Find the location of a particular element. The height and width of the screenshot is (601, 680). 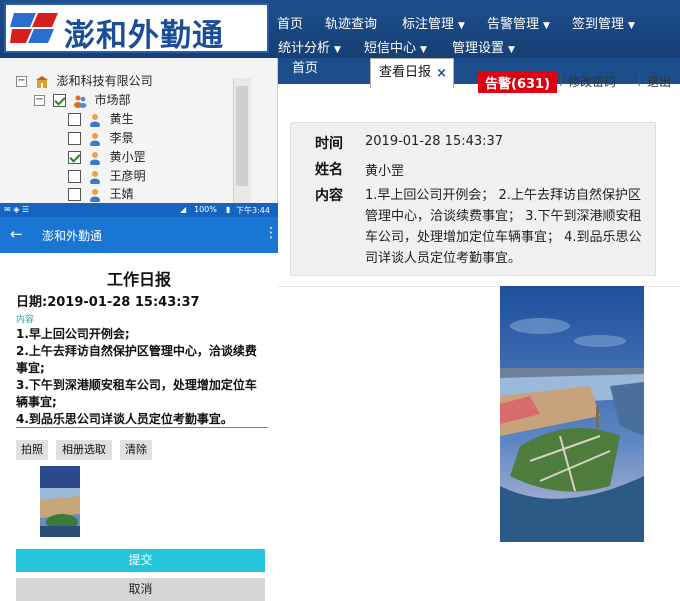

nav-label: 告警管理 is located at coordinates (513, 24).